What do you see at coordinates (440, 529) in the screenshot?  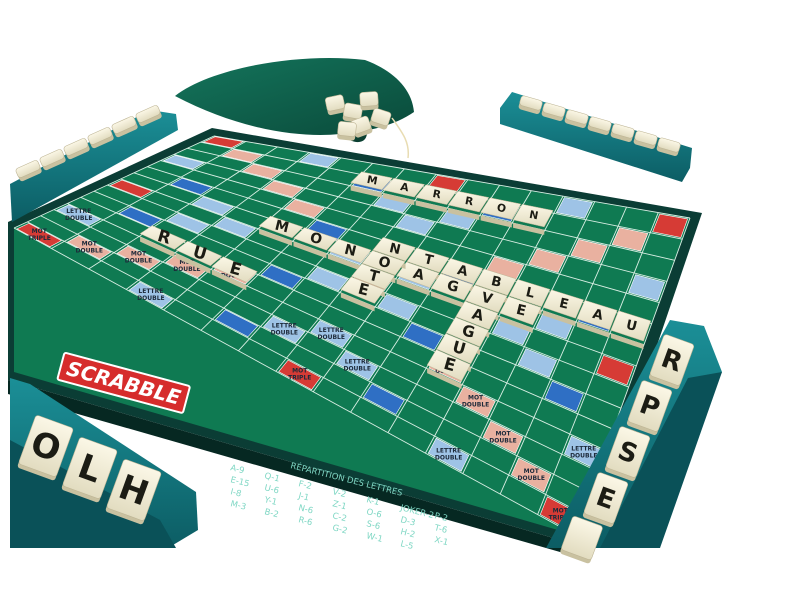 I see `legend-entry: T-6` at bounding box center [440, 529].